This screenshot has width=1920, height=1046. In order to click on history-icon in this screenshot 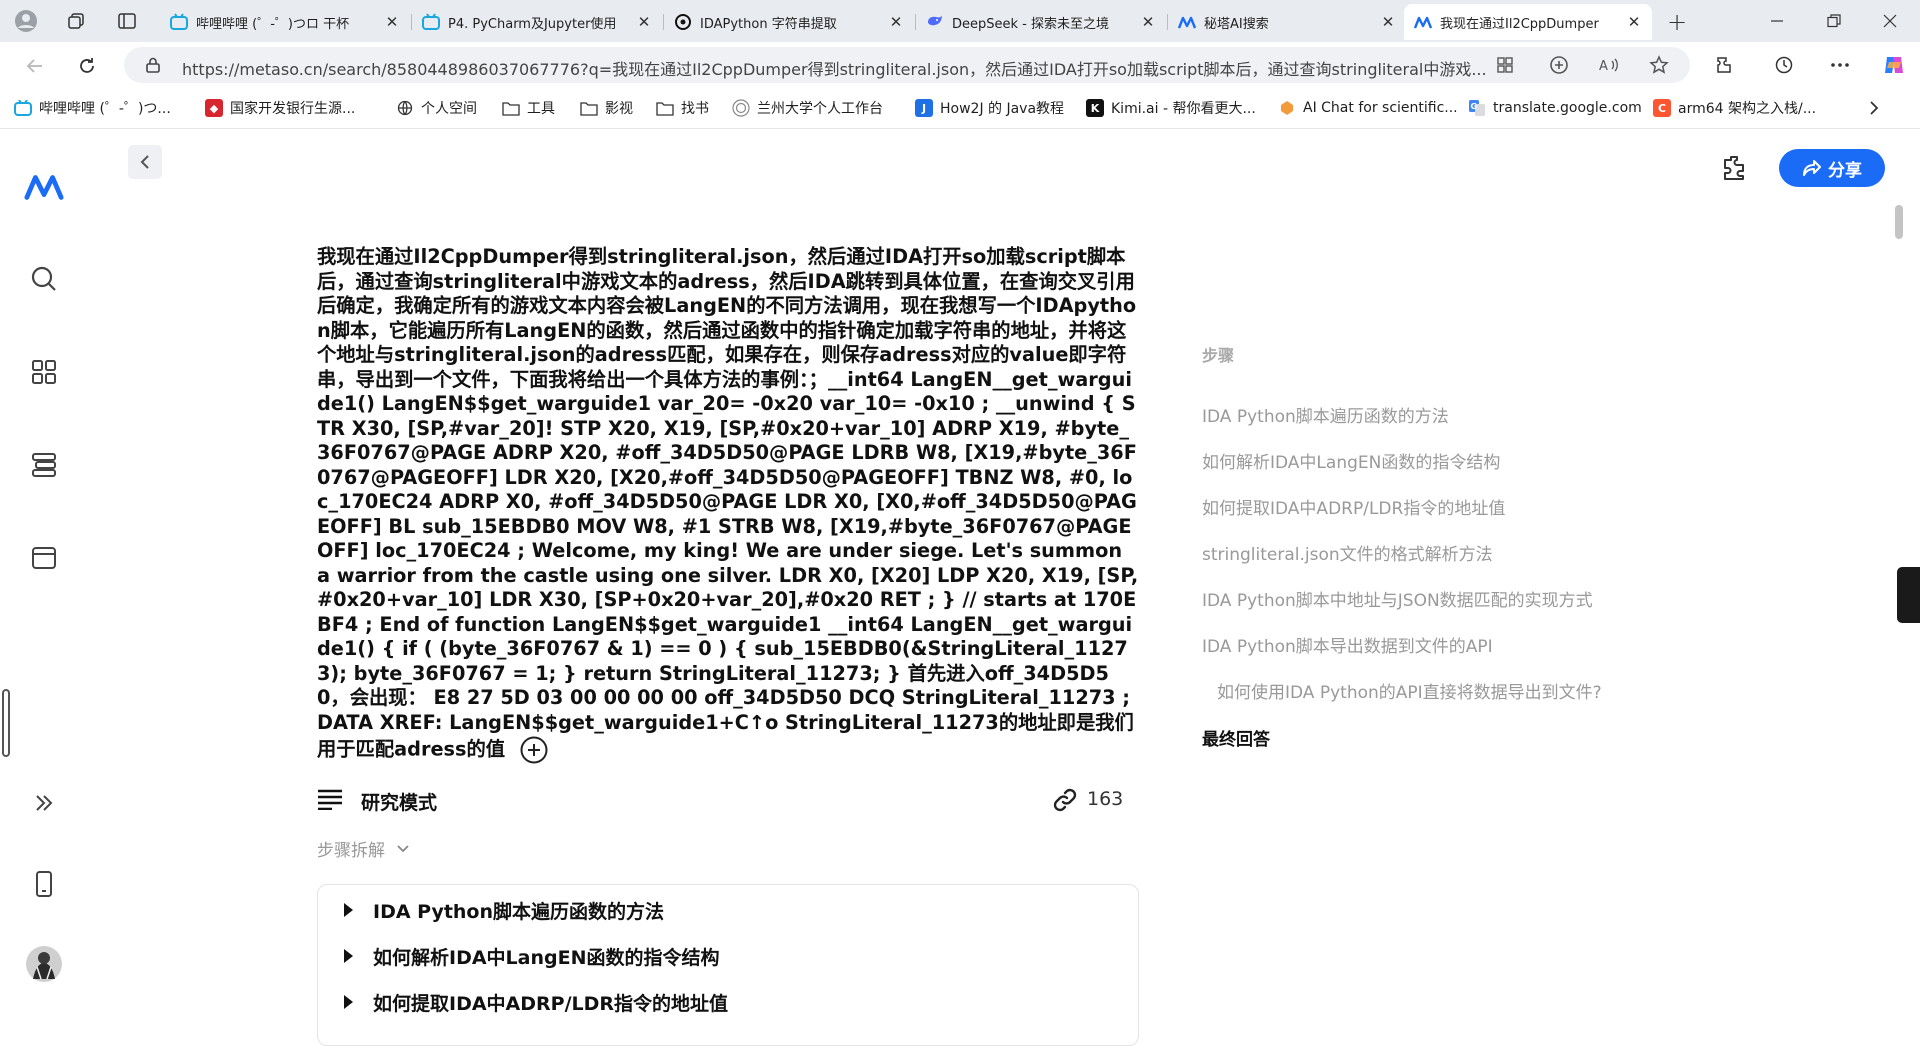, I will do `click(1784, 65)`.